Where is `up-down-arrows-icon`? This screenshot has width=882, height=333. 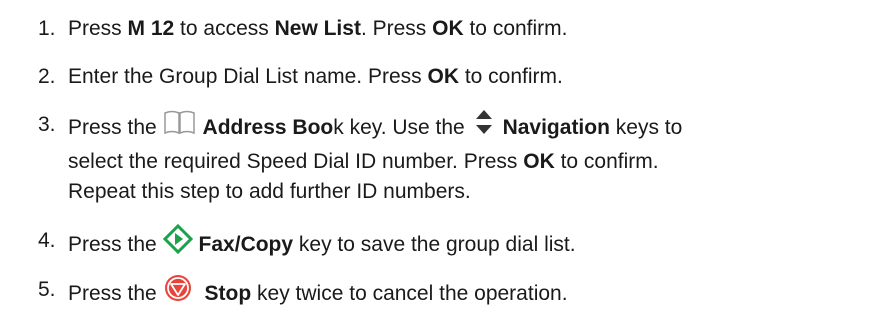 up-down-arrows-icon is located at coordinates (484, 126).